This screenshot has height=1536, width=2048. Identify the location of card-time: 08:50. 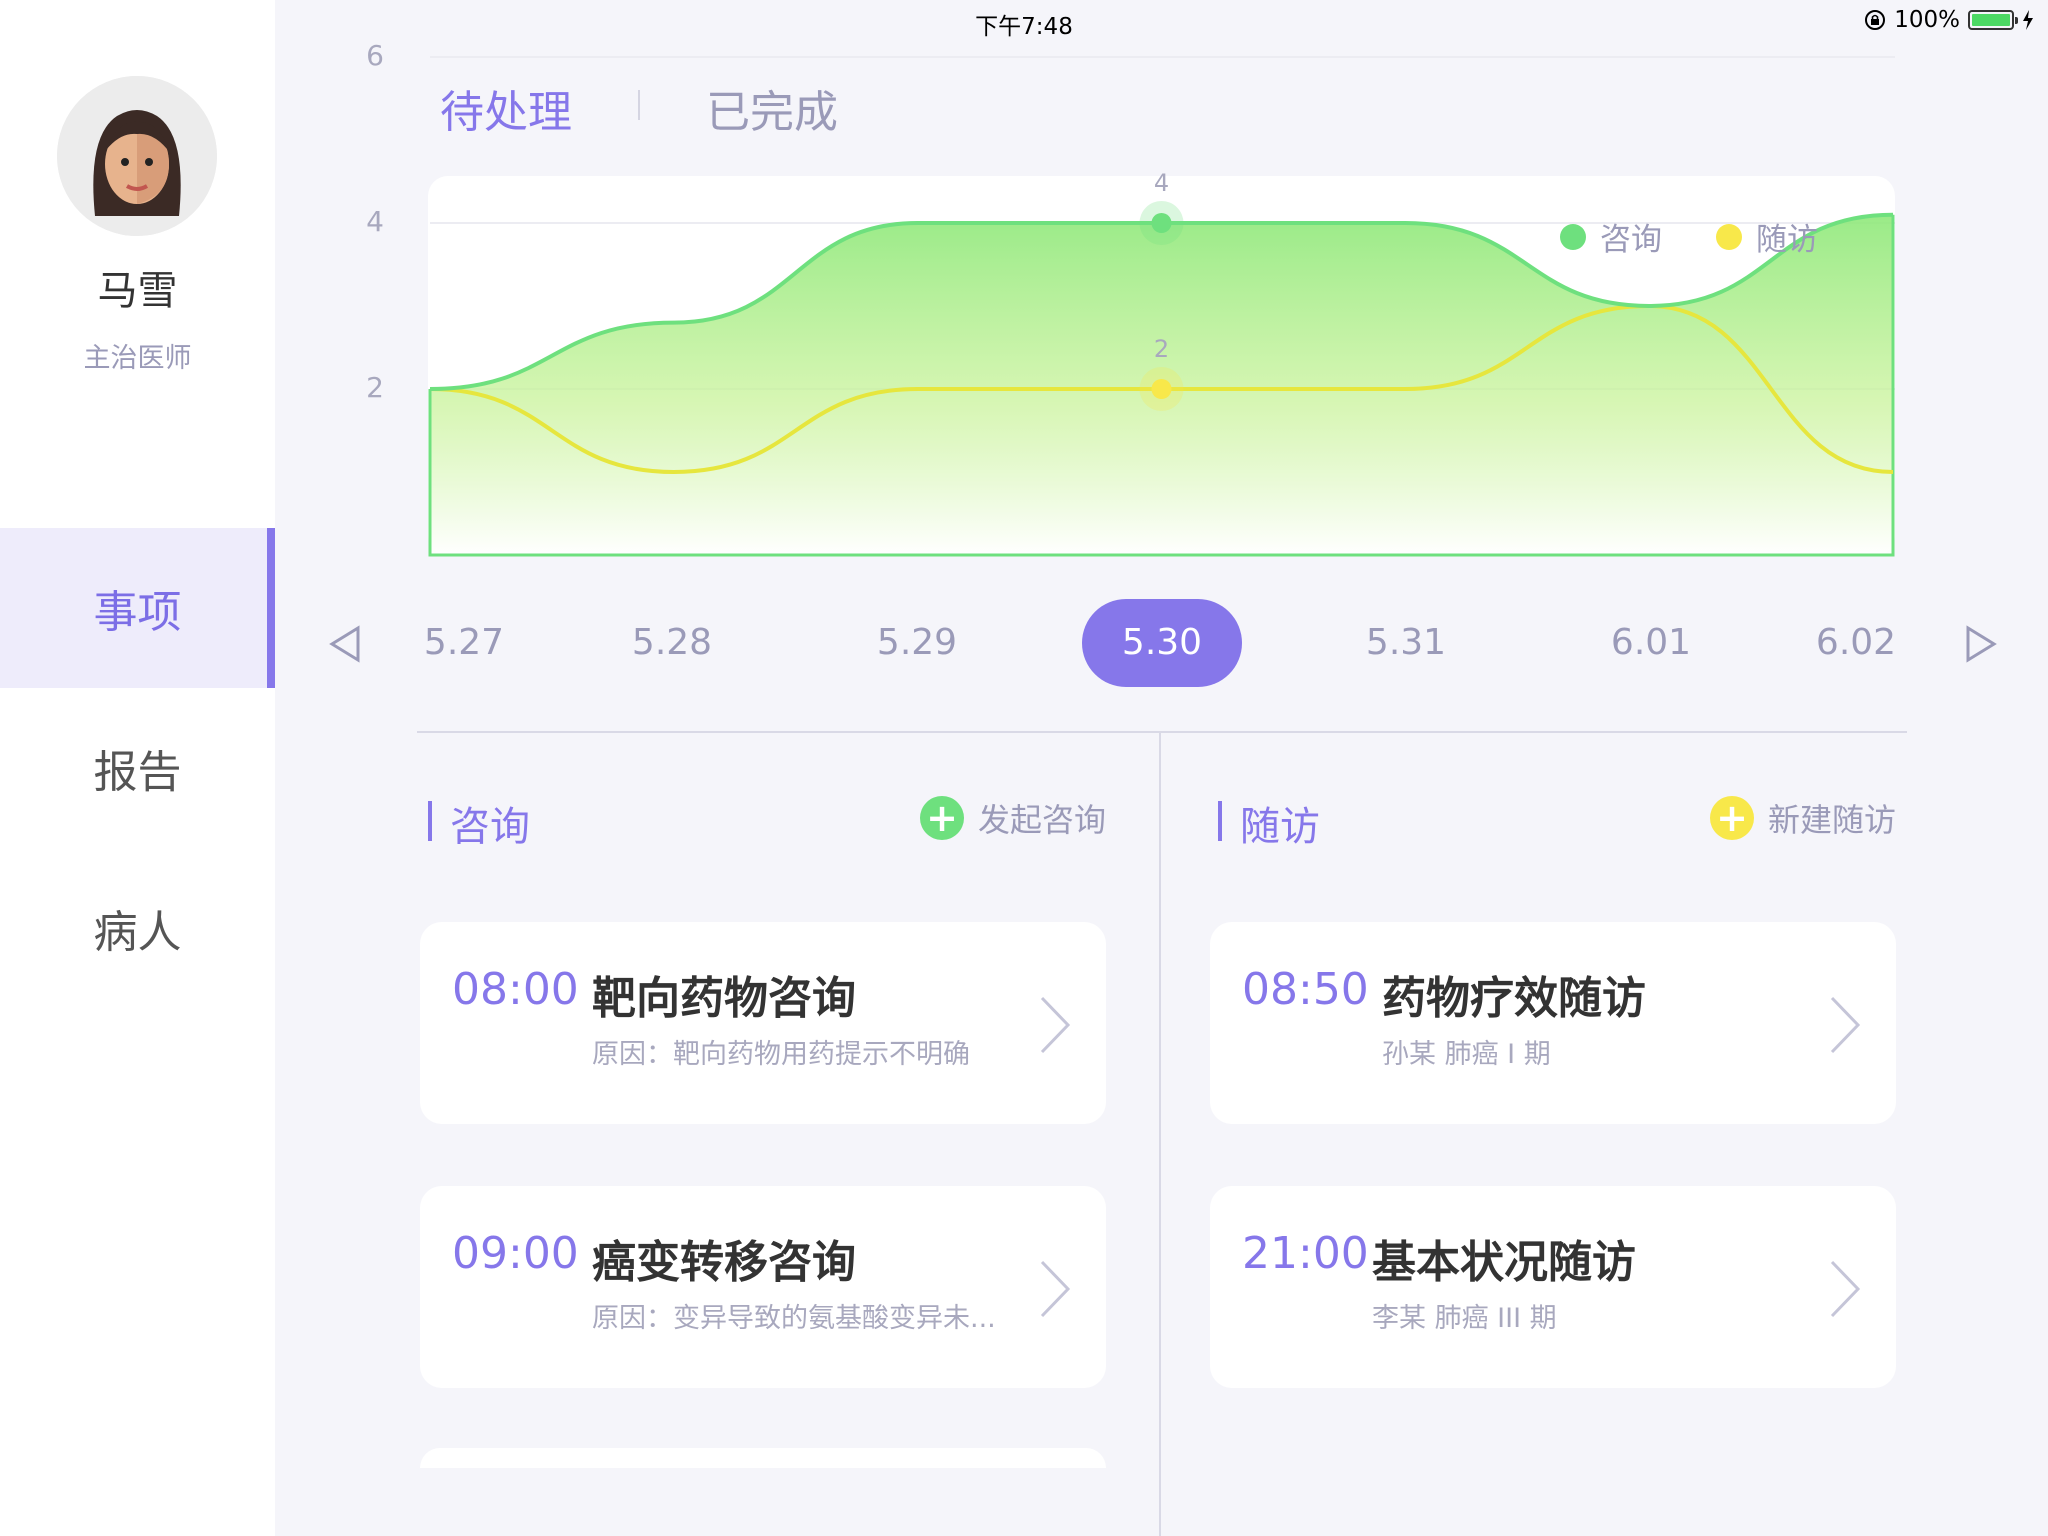
(1305, 989).